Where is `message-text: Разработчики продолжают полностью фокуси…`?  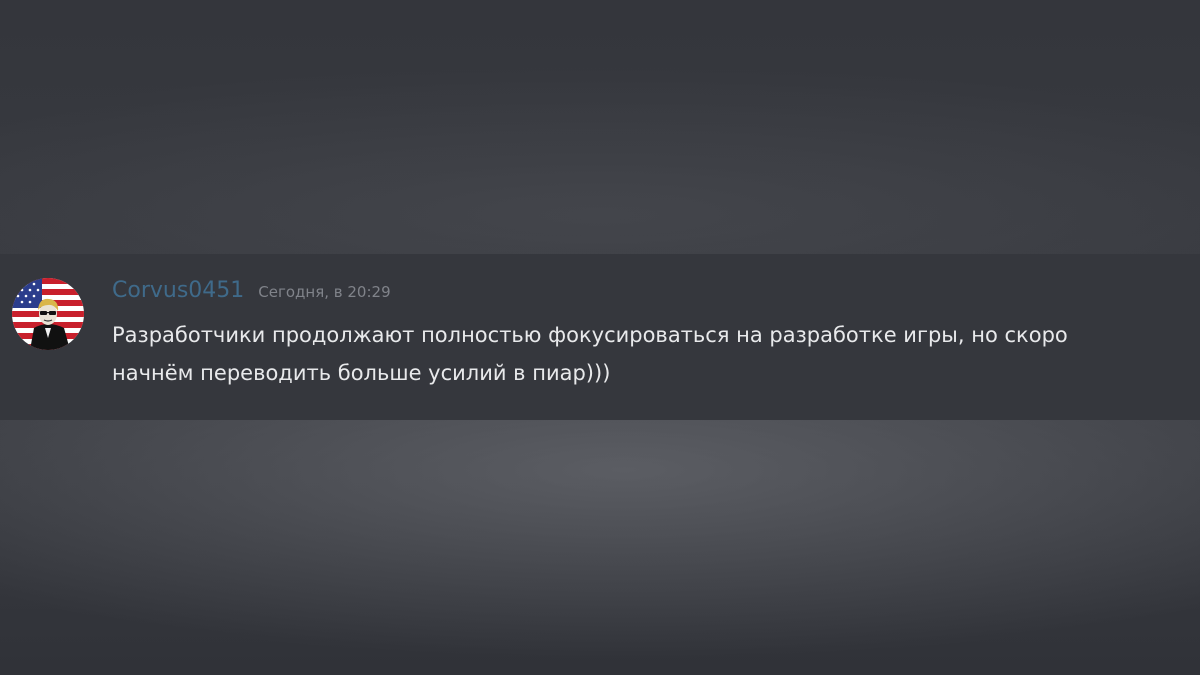 message-text: Разработчики продолжают полностью фокуси… is located at coordinates (590, 354).